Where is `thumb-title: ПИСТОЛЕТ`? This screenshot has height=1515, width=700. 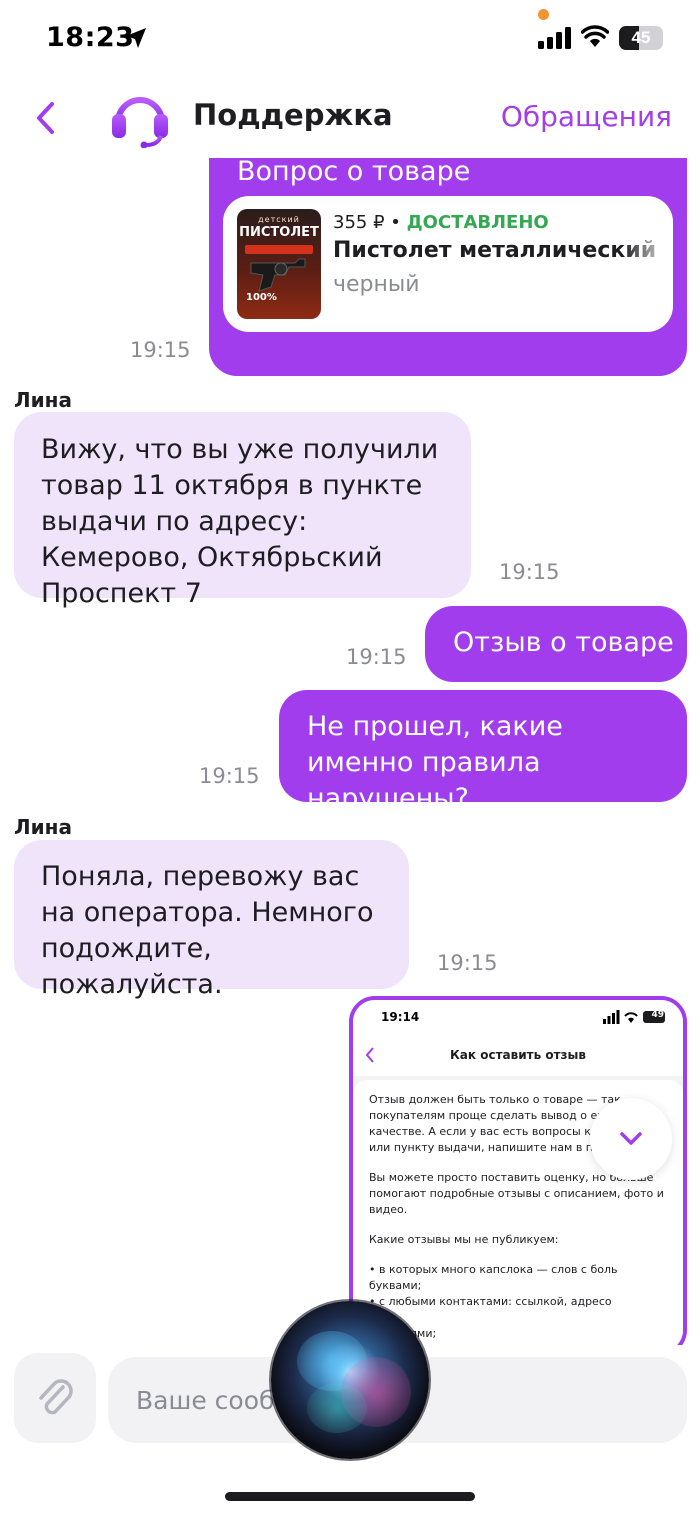 thumb-title: ПИСТОЛЕТ is located at coordinates (279, 232).